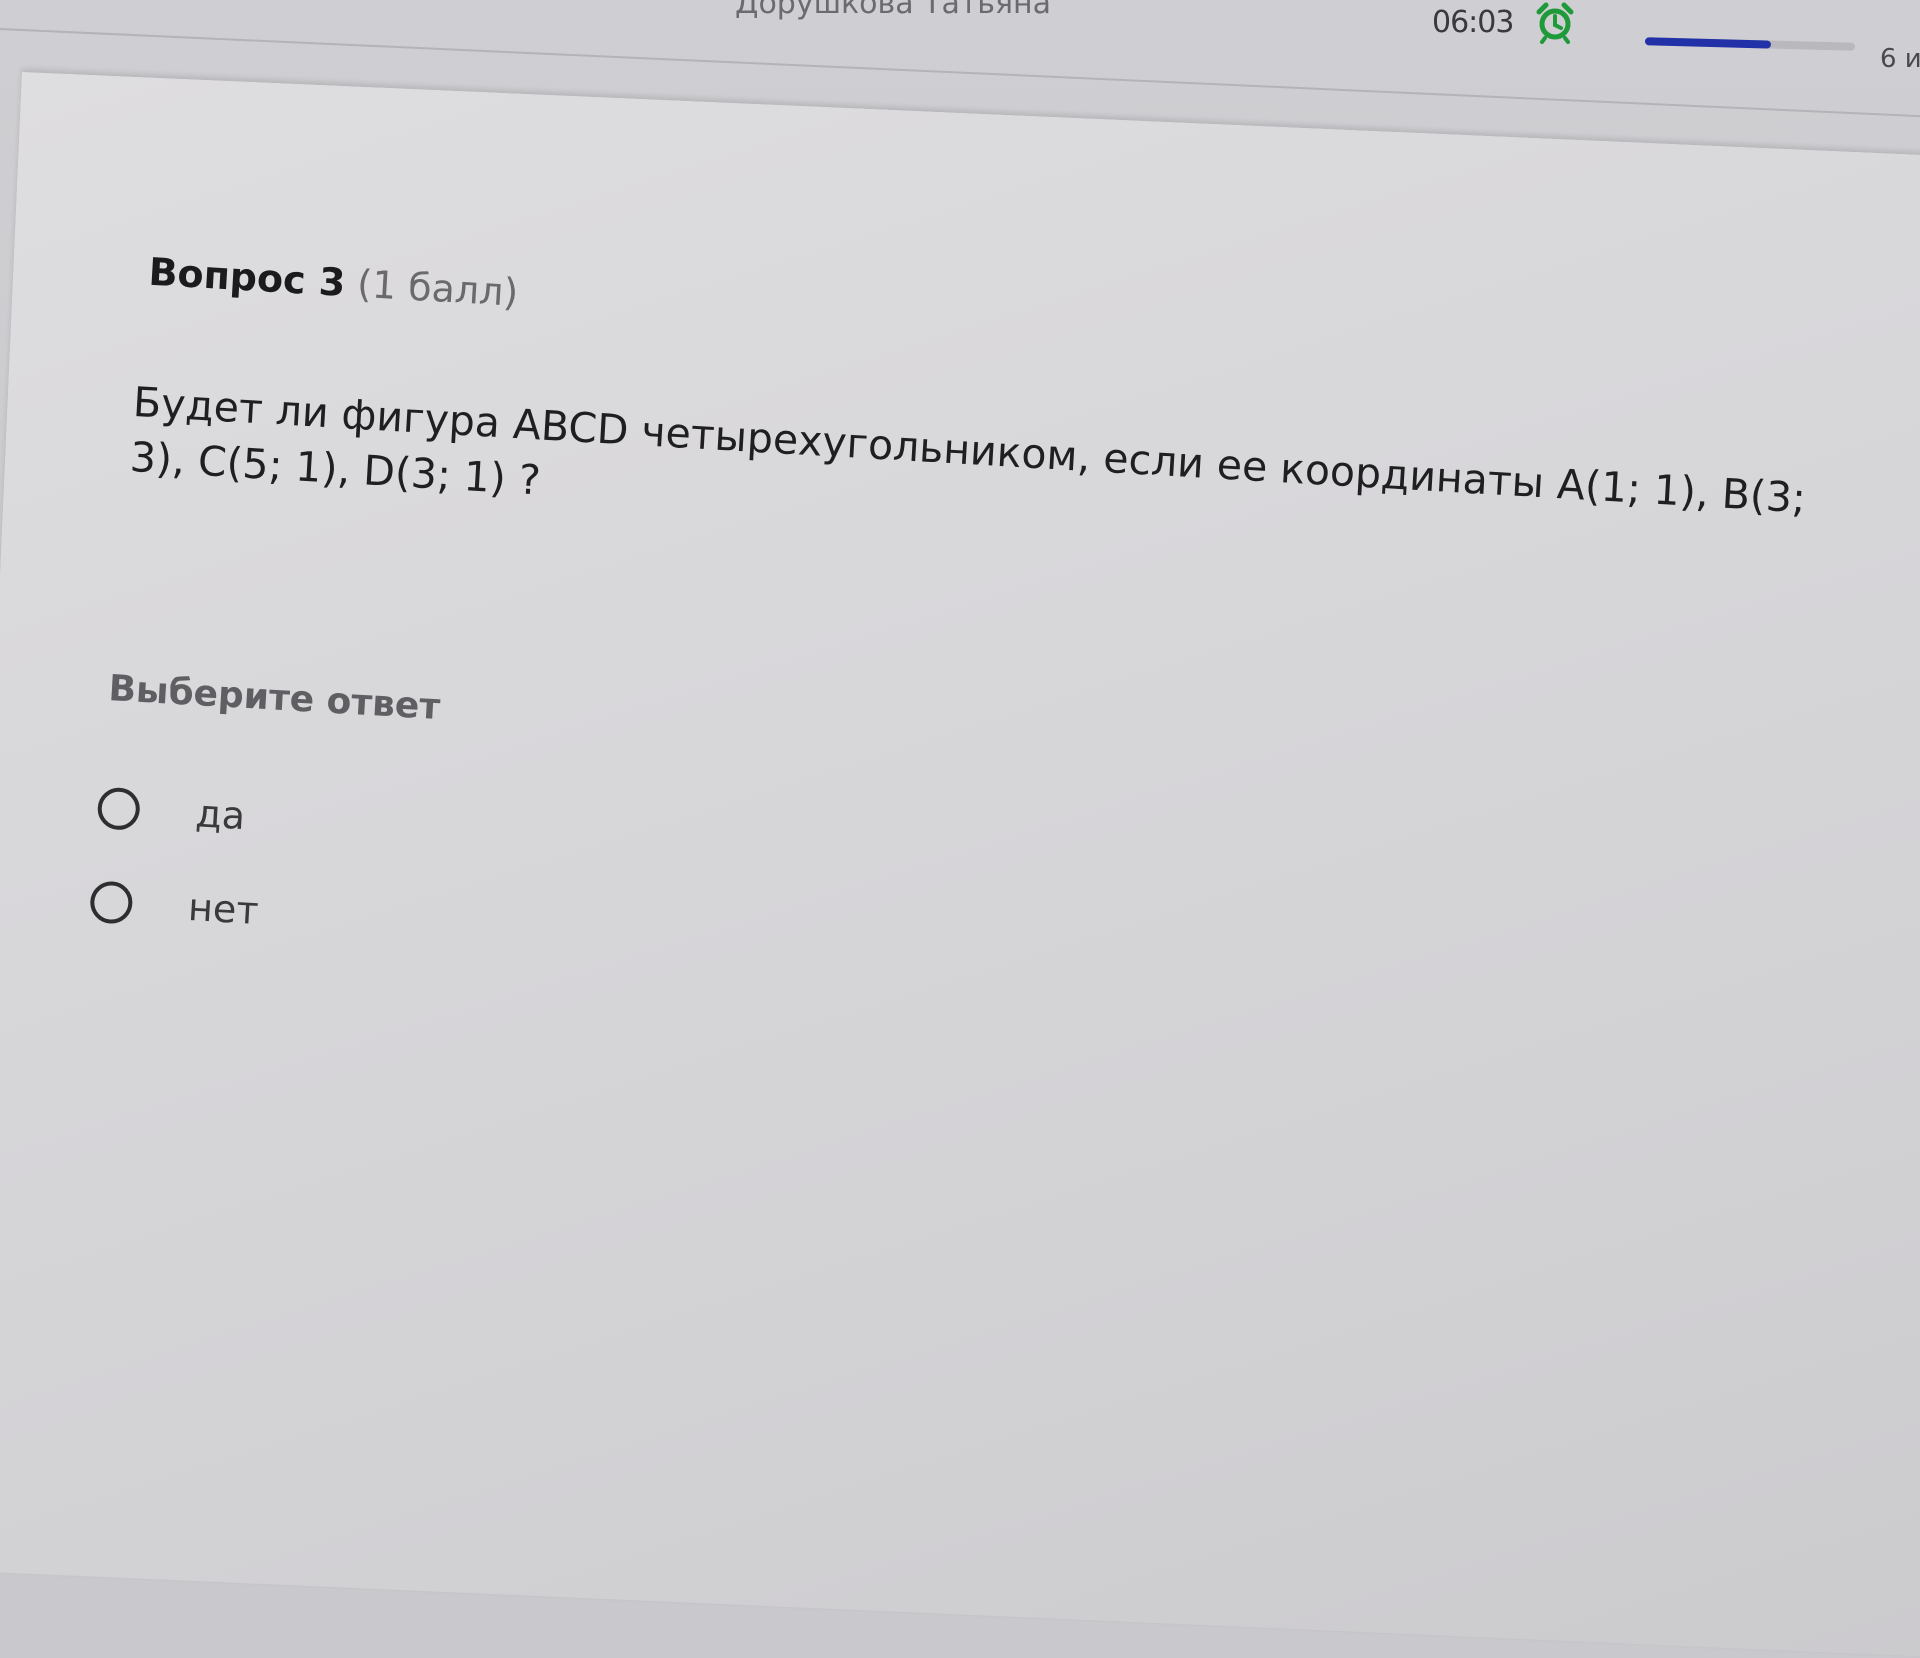 The width and height of the screenshot is (1920, 1658). What do you see at coordinates (171, 812) in the screenshot?
I see `answer-option-yes: да` at bounding box center [171, 812].